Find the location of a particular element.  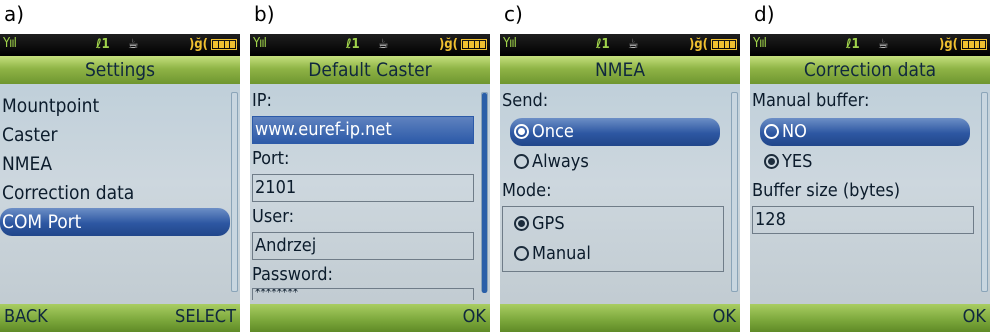

password-label: Password: is located at coordinates (292, 274).